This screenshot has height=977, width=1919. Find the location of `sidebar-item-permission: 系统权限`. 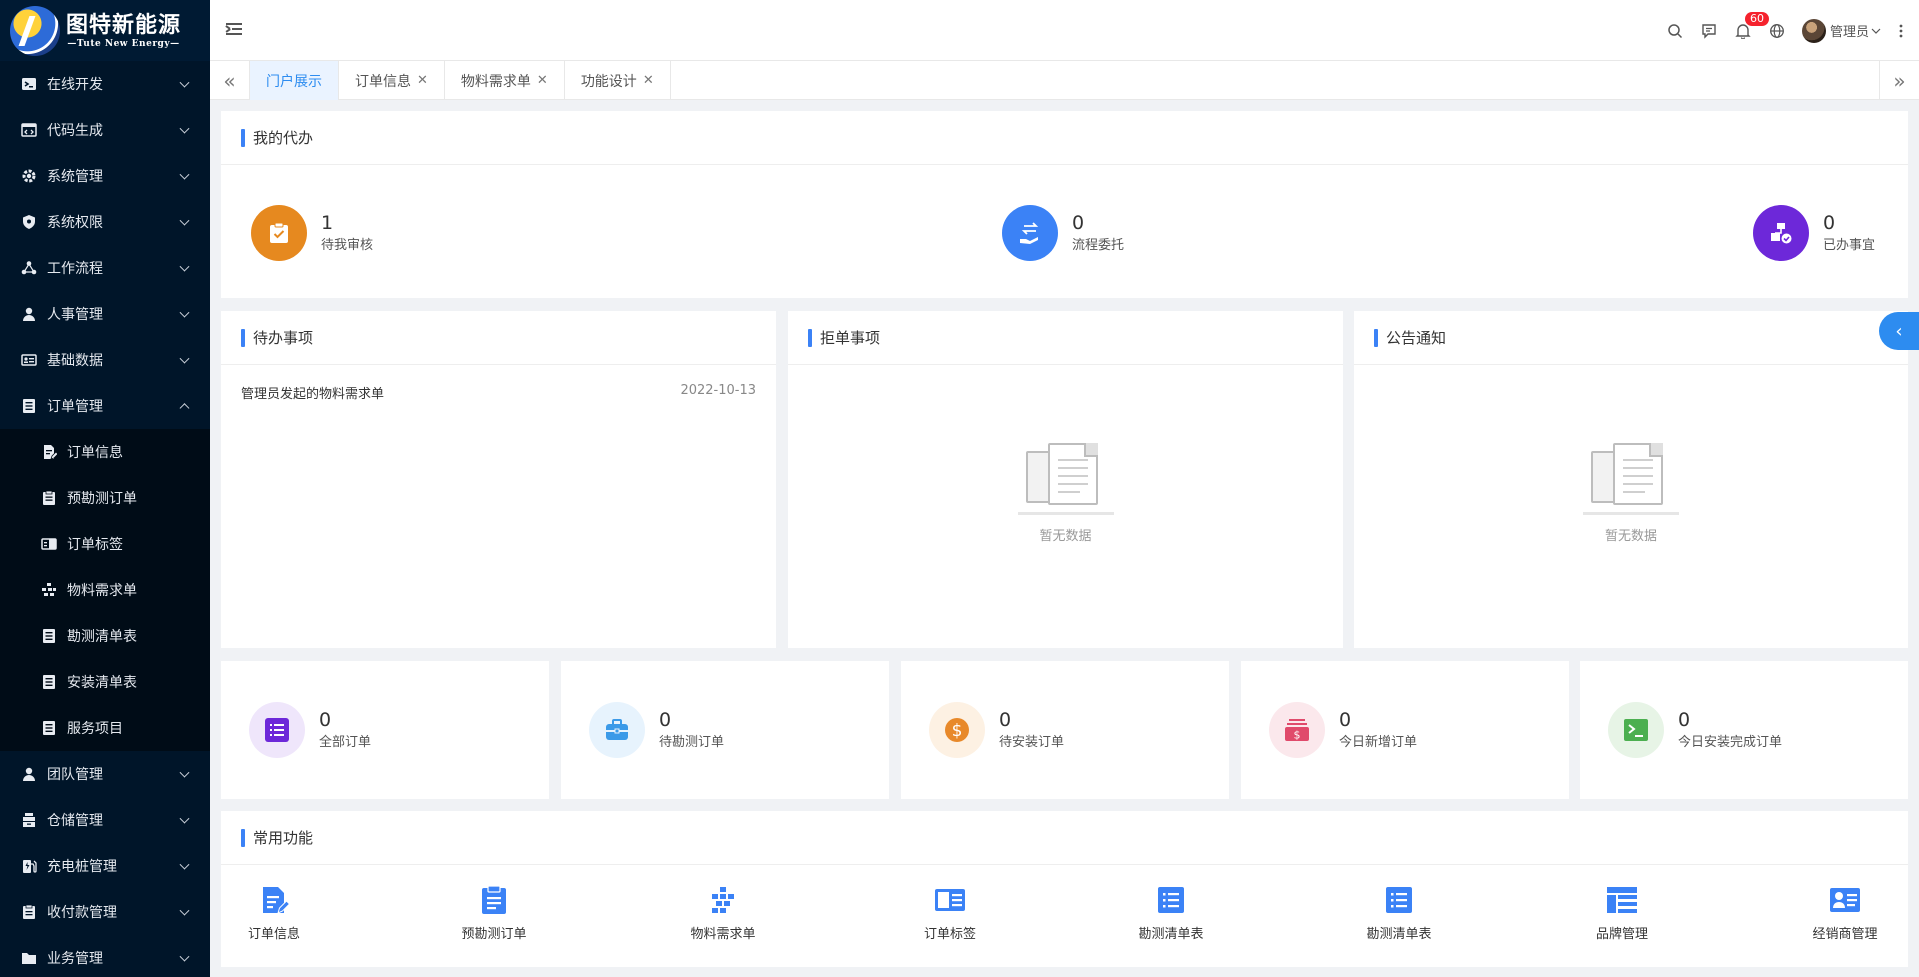

sidebar-item-permission: 系统权限 is located at coordinates (105, 222).